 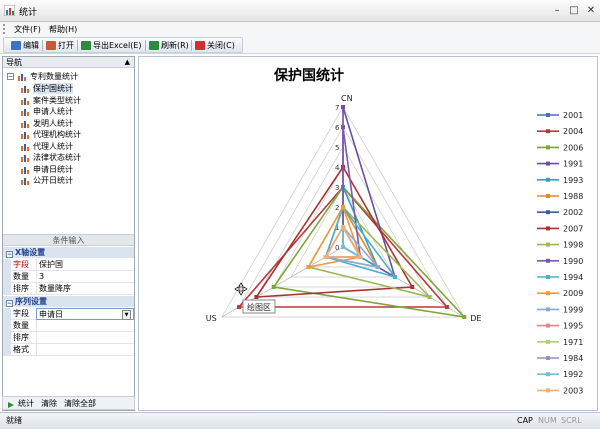 What do you see at coordinates (57, 134) in the screenshot?
I see `nav-item-label: 代理机构统计` at bounding box center [57, 134].